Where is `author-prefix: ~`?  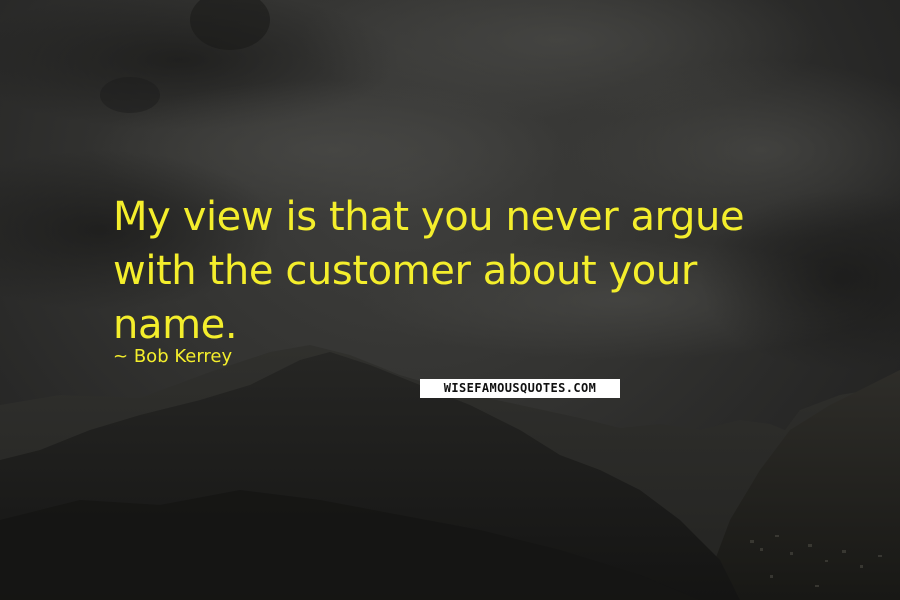
author-prefix: ~ is located at coordinates (121, 356).